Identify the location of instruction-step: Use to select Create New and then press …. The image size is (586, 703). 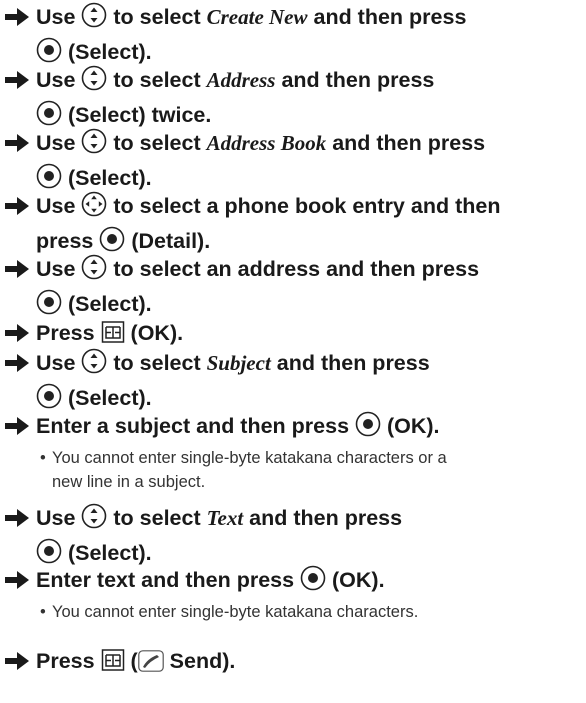
(293, 37).